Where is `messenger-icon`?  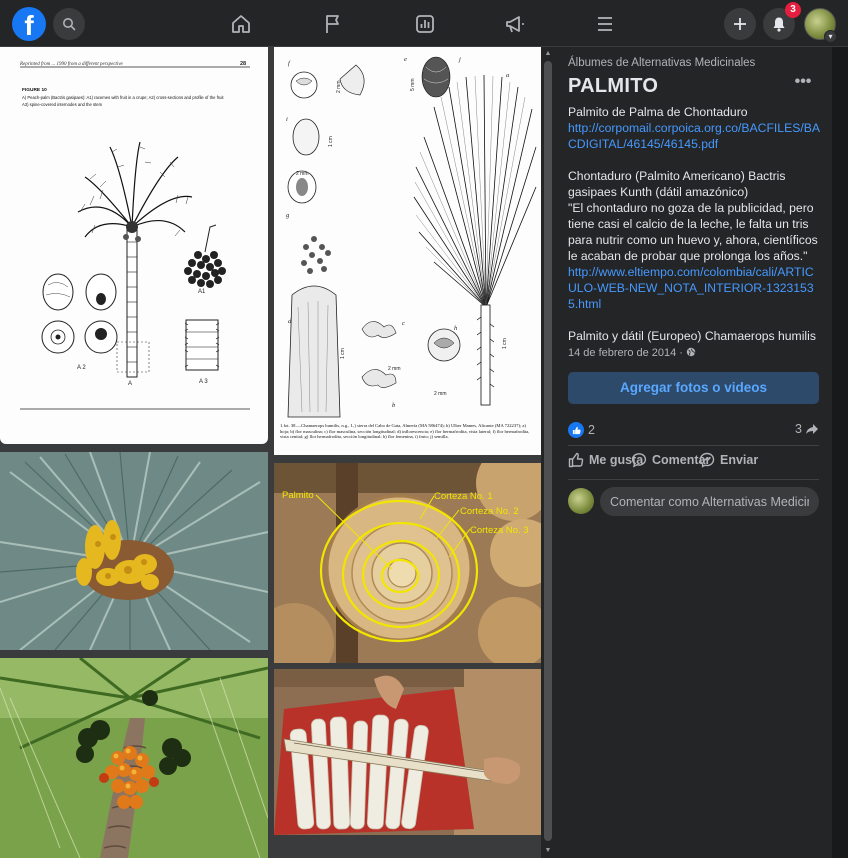
messenger-icon is located at coordinates (707, 460).